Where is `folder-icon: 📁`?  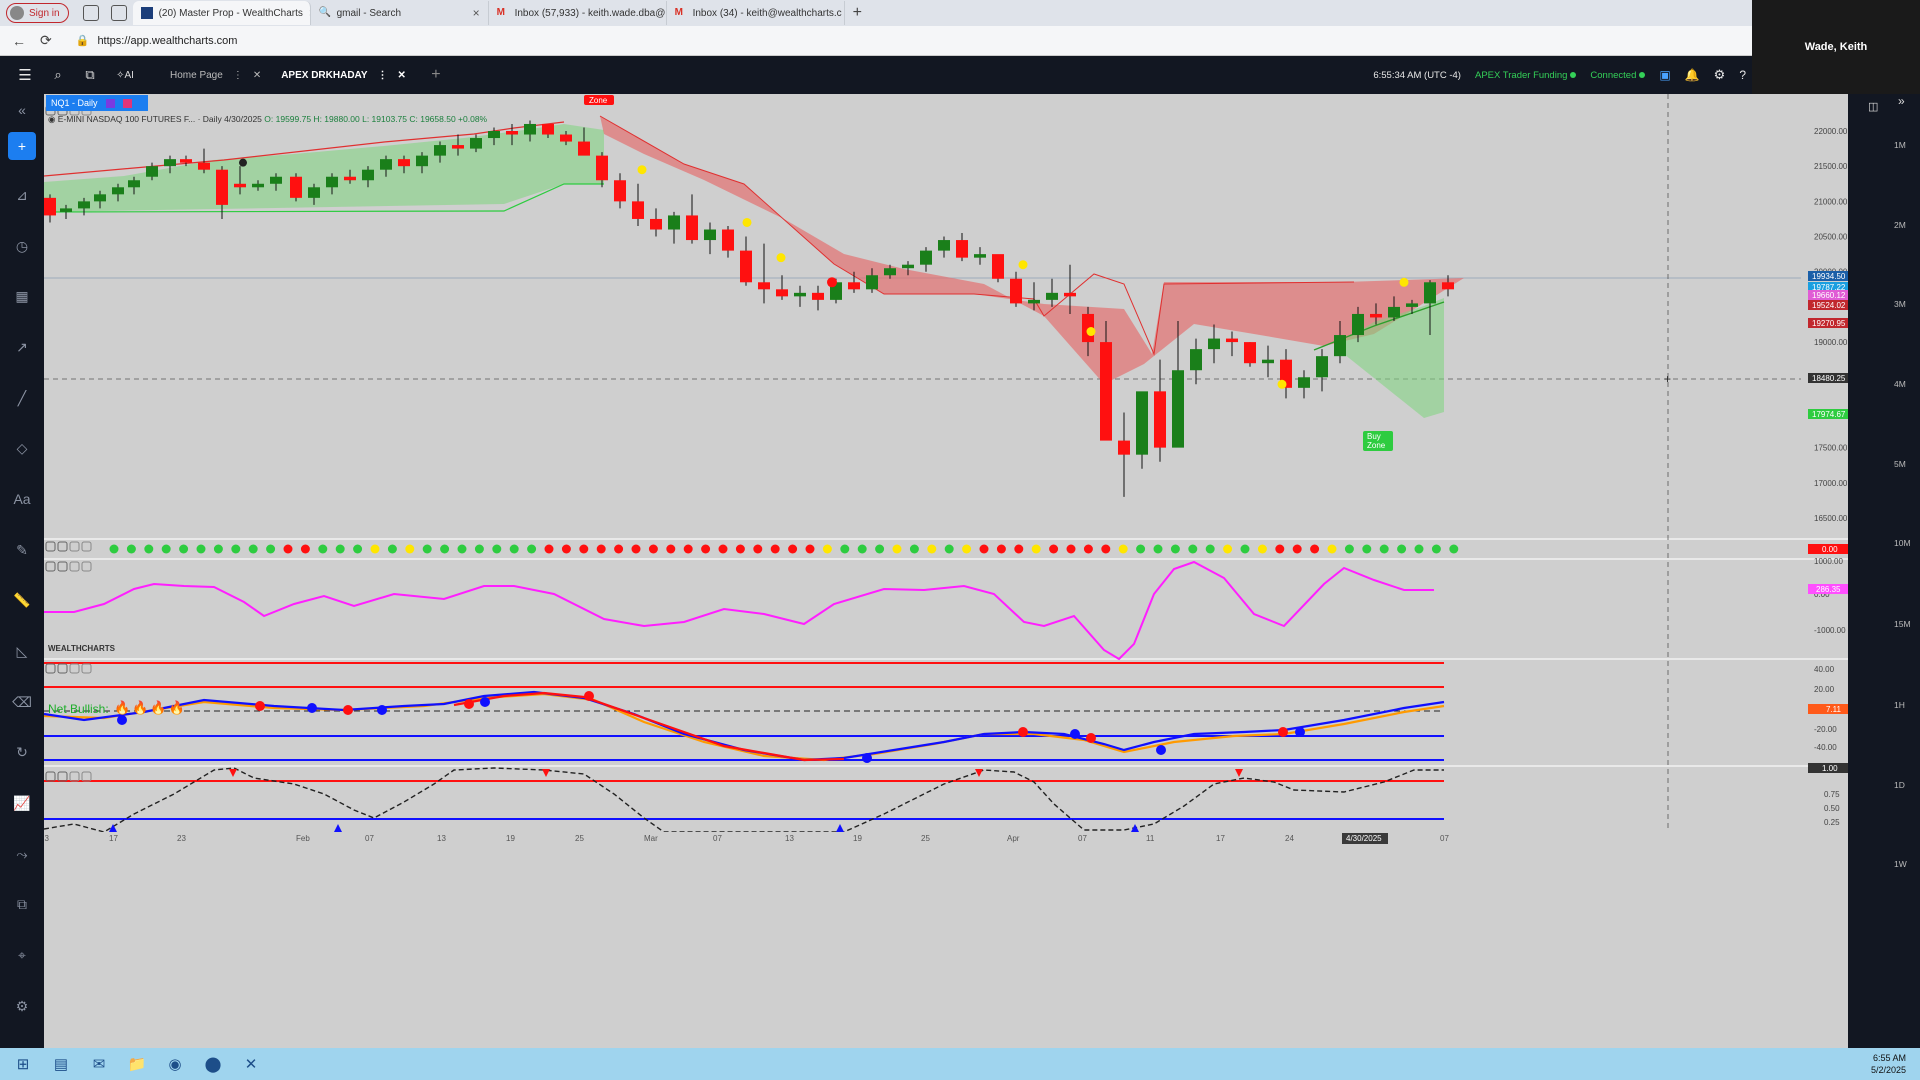 folder-icon: 📁 is located at coordinates (137, 1064).